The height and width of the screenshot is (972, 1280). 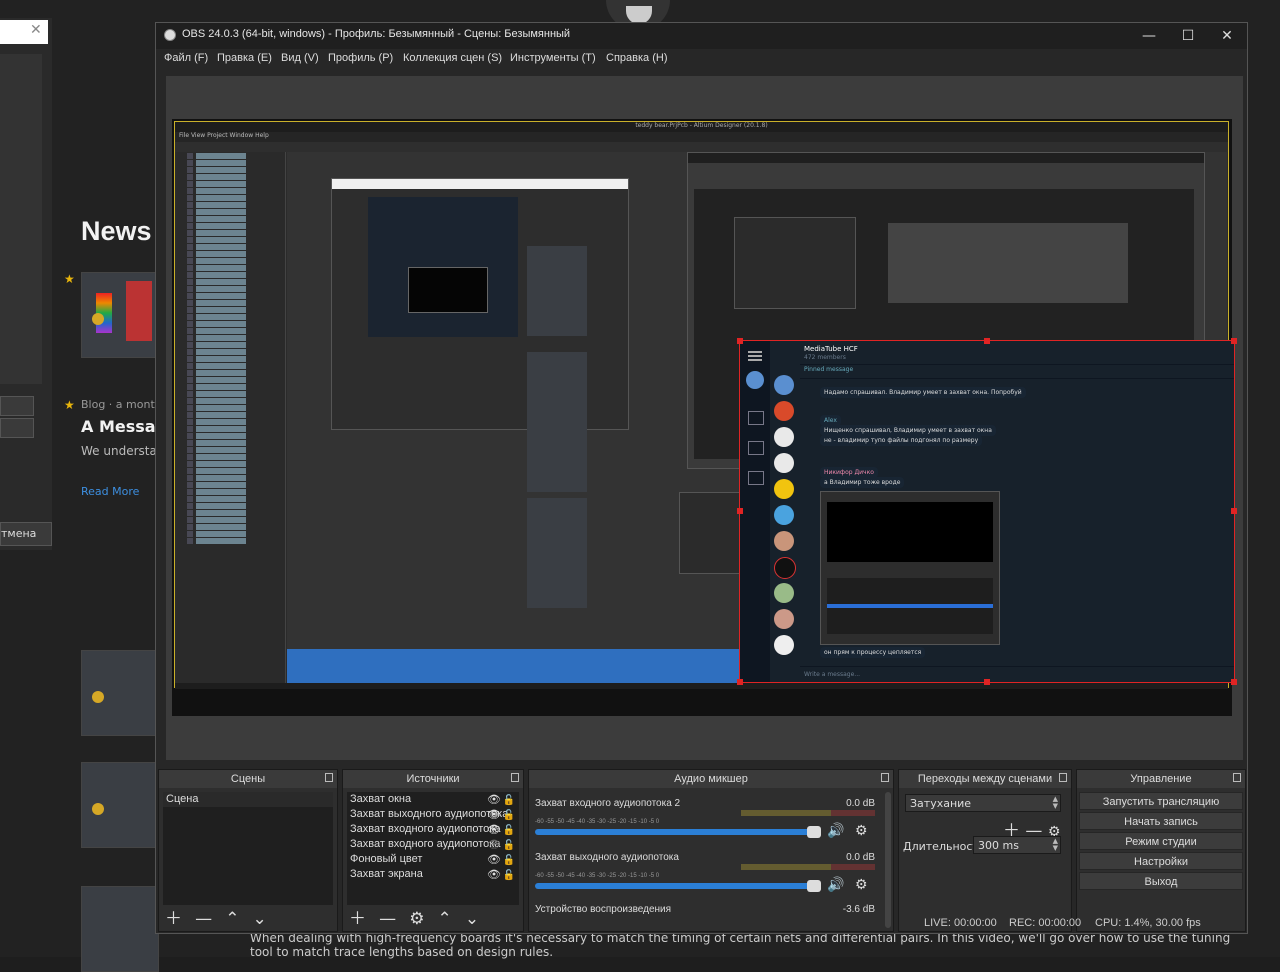 I want to click on menu-edit: Правка (E), so click(x=244, y=58).